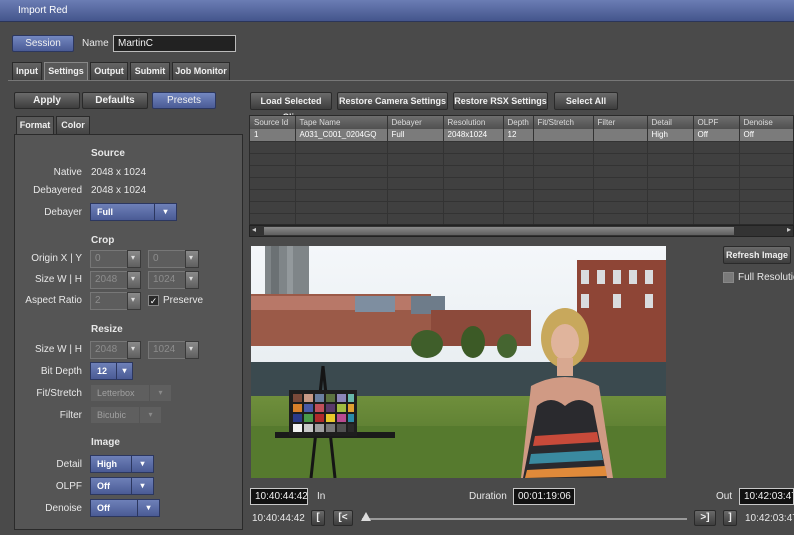 The width and height of the screenshot is (794, 535). What do you see at coordinates (53, 300) in the screenshot?
I see `aspect-ratio-label: Aspect Ratio` at bounding box center [53, 300].